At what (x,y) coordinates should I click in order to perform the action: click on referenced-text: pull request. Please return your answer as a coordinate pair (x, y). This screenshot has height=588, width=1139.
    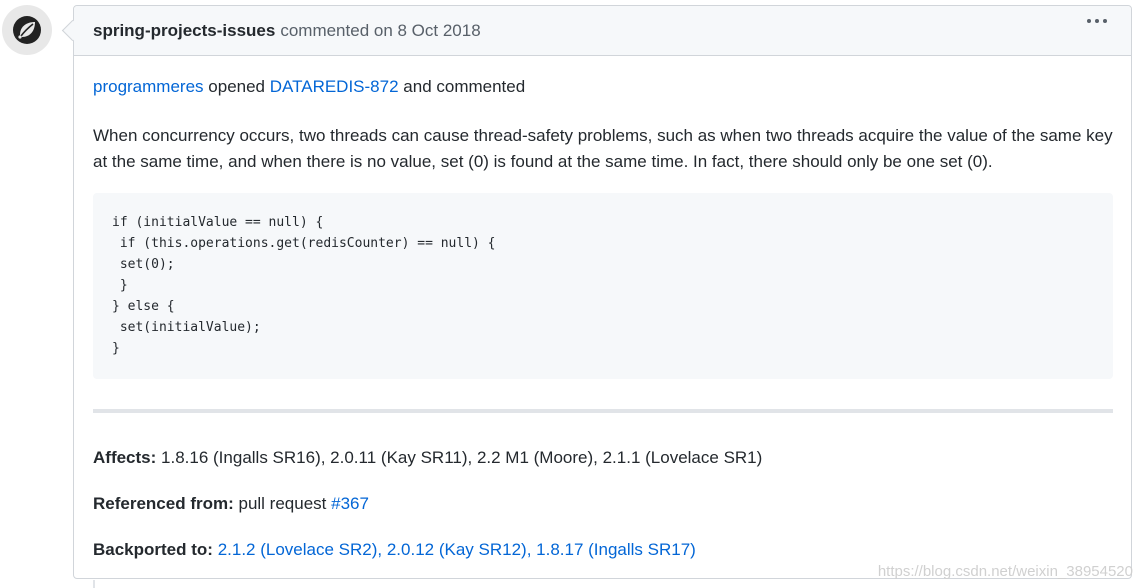
    Looking at the image, I should click on (282, 503).